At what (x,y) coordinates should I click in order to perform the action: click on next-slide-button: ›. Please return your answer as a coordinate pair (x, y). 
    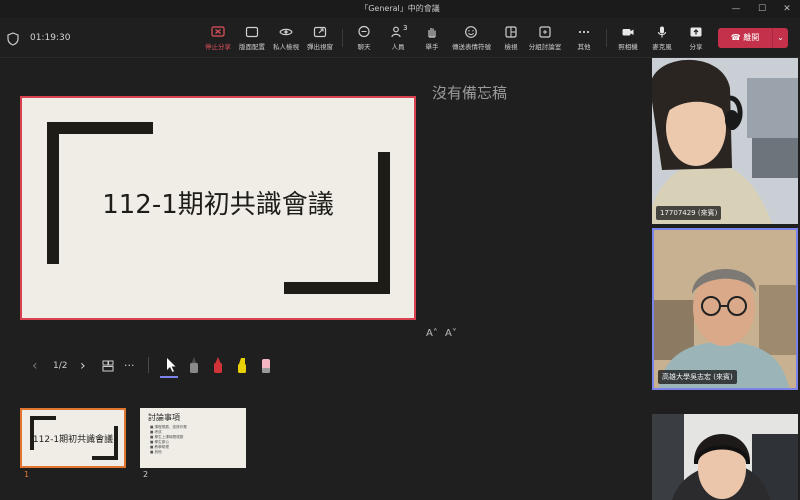
    Looking at the image, I should click on (83, 366).